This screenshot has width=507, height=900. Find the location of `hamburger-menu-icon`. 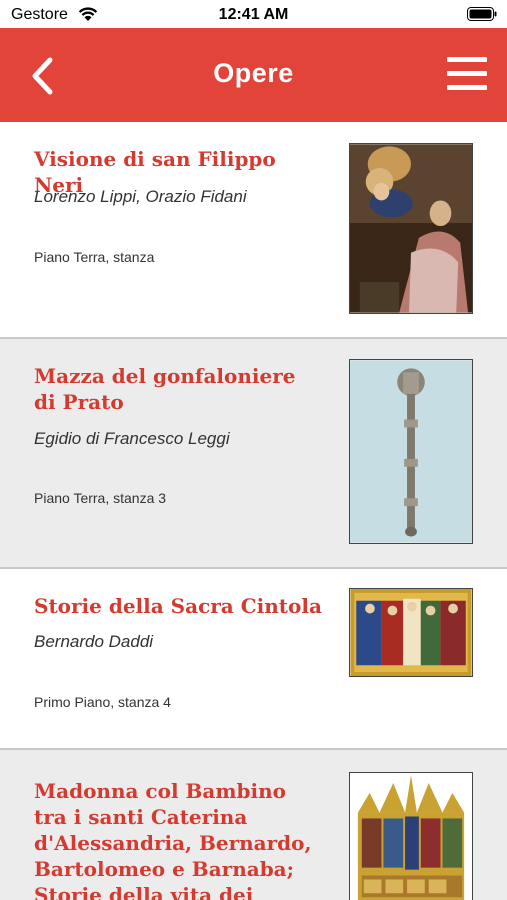

hamburger-menu-icon is located at coordinates (467, 59).